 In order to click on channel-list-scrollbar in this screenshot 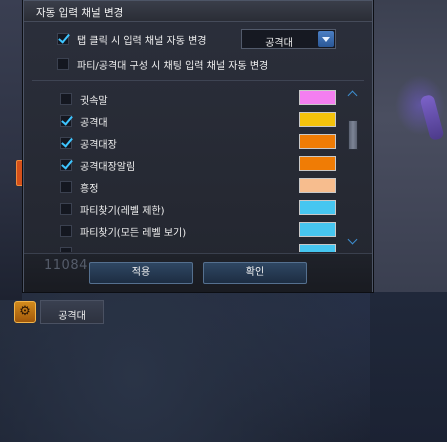, I will do `click(353, 169)`.